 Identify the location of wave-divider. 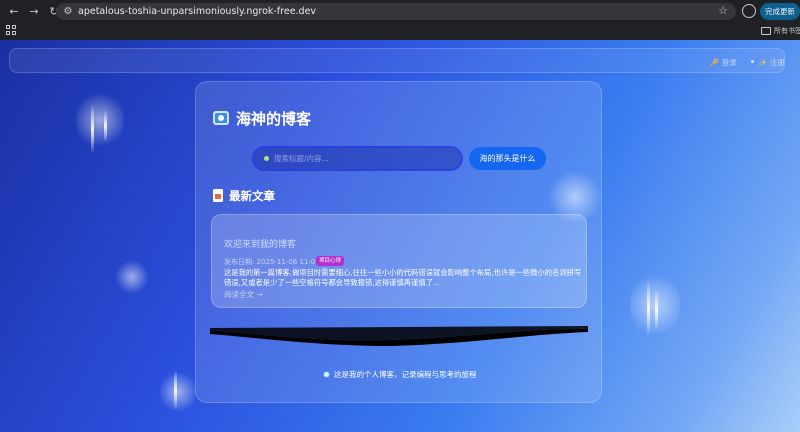
(399, 336).